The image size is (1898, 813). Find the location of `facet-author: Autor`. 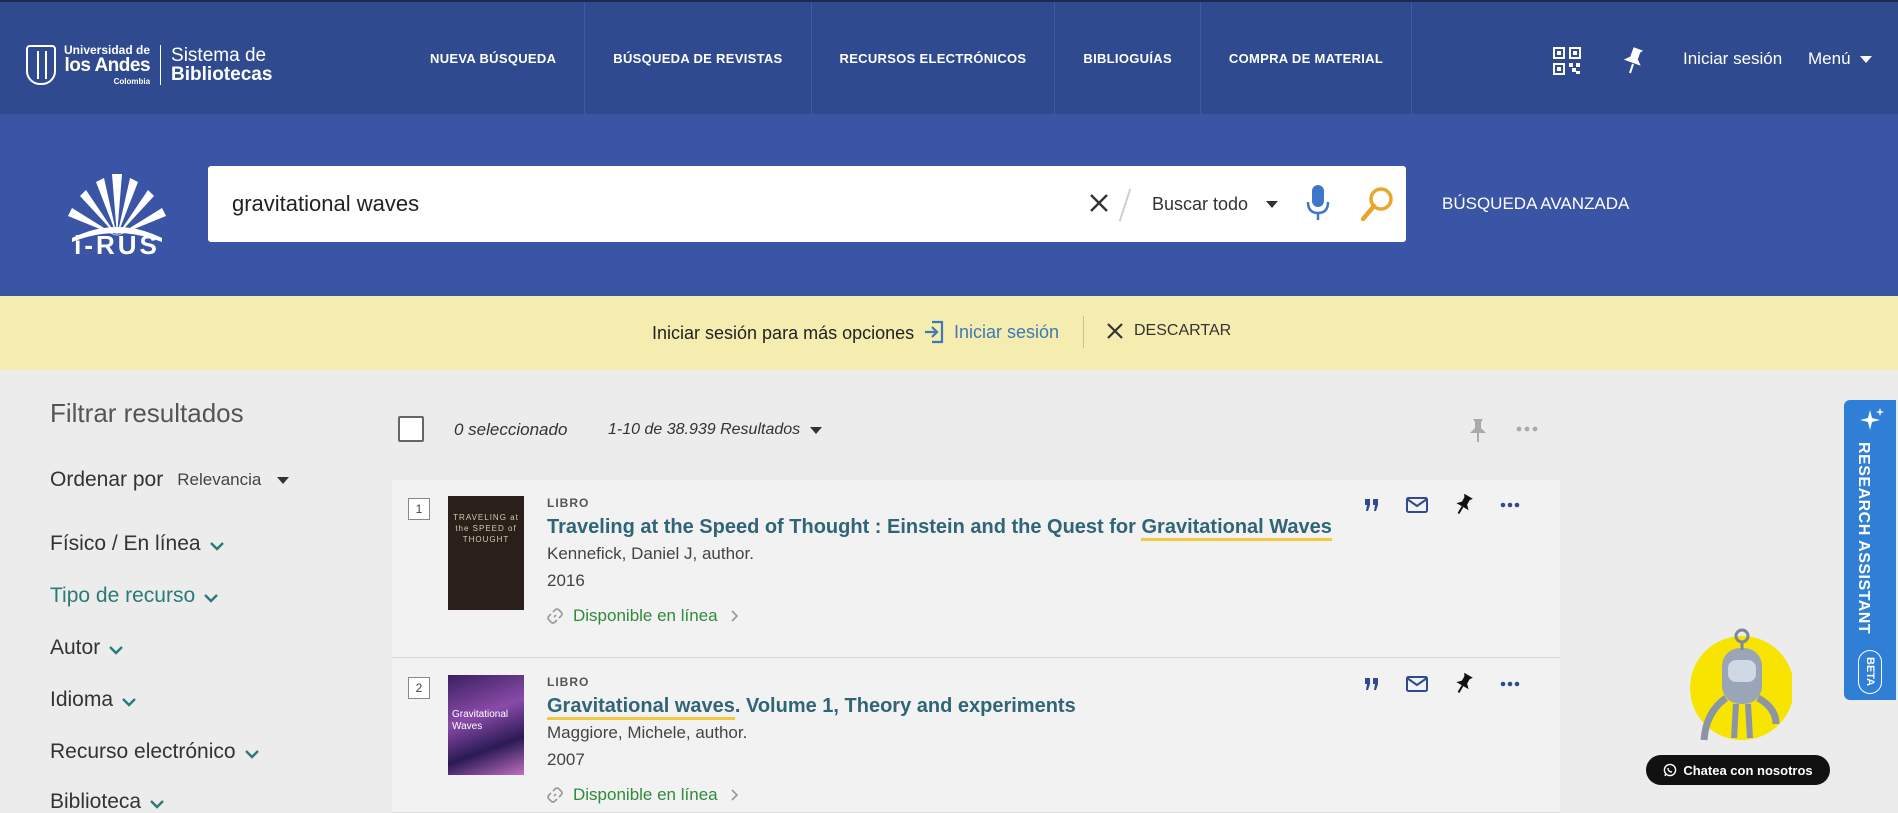

facet-author: Autor is located at coordinates (87, 648).